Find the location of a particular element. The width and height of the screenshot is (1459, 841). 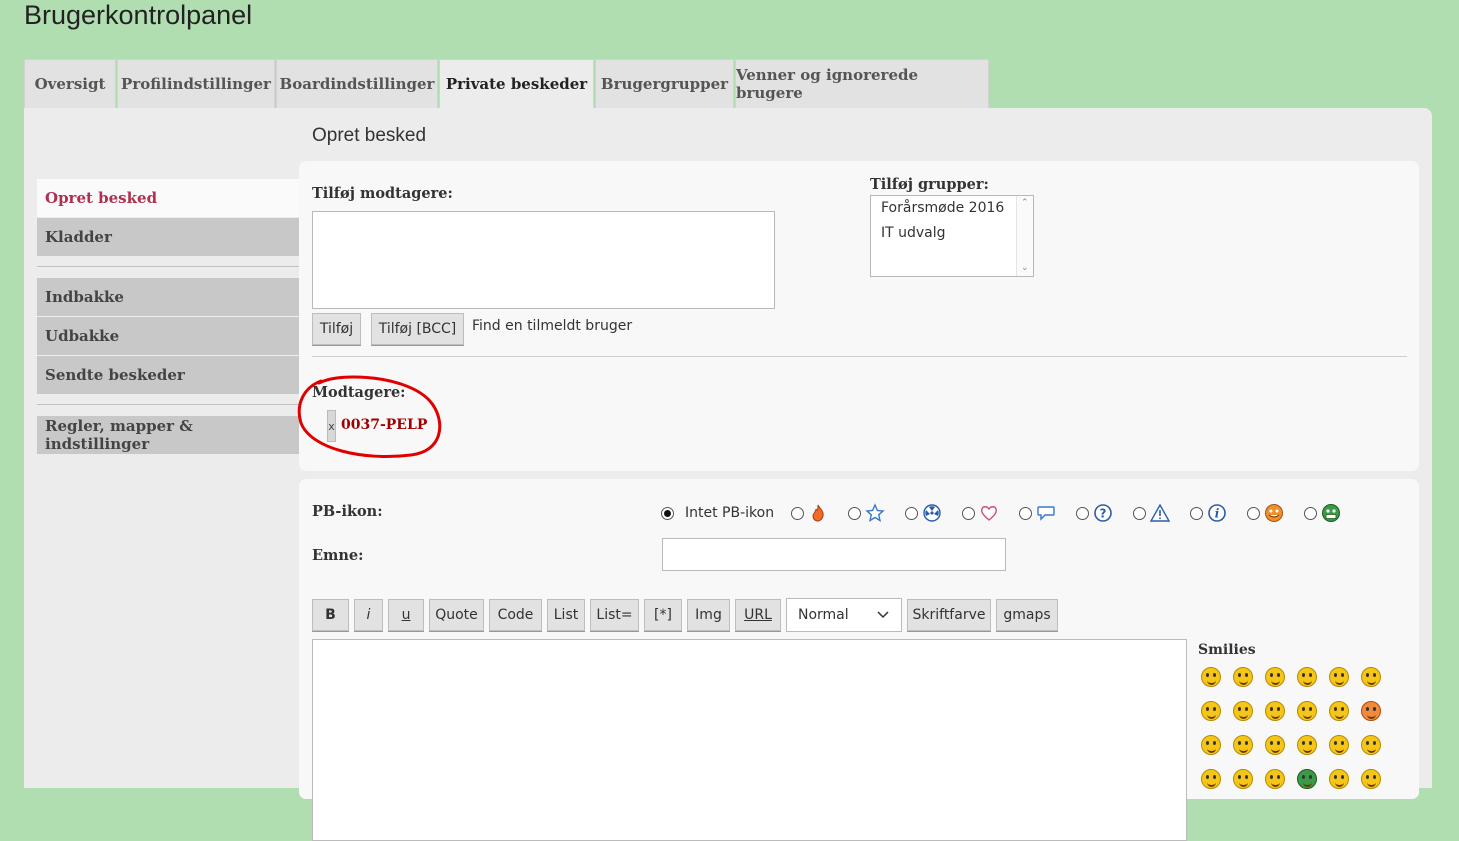

list-ordered-button: List= is located at coordinates (614, 615).